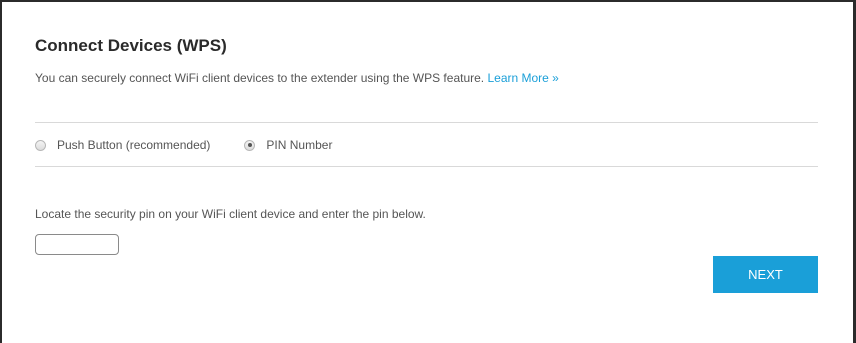 The width and height of the screenshot is (856, 343). Describe the element at coordinates (765, 274) in the screenshot. I see `next-button: NEXT` at that location.